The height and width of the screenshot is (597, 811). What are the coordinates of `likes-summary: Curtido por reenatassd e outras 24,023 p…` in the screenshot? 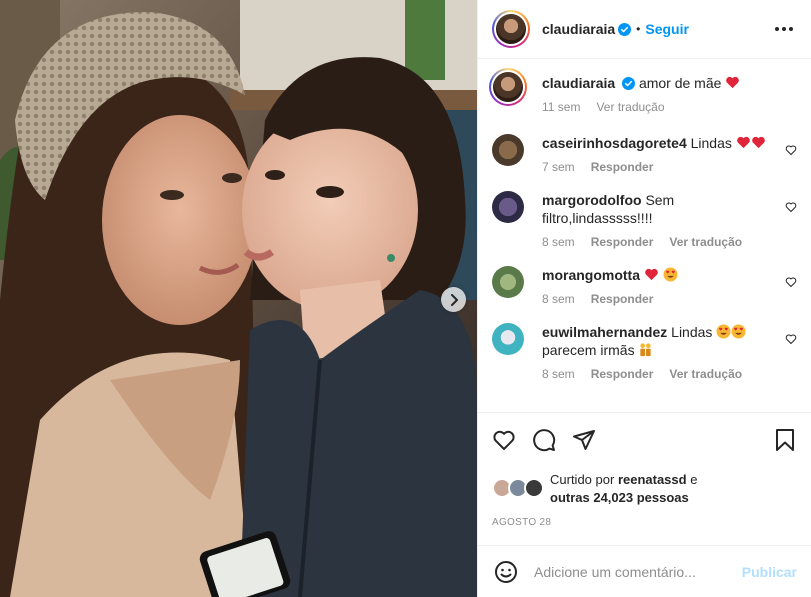 It's located at (644, 489).